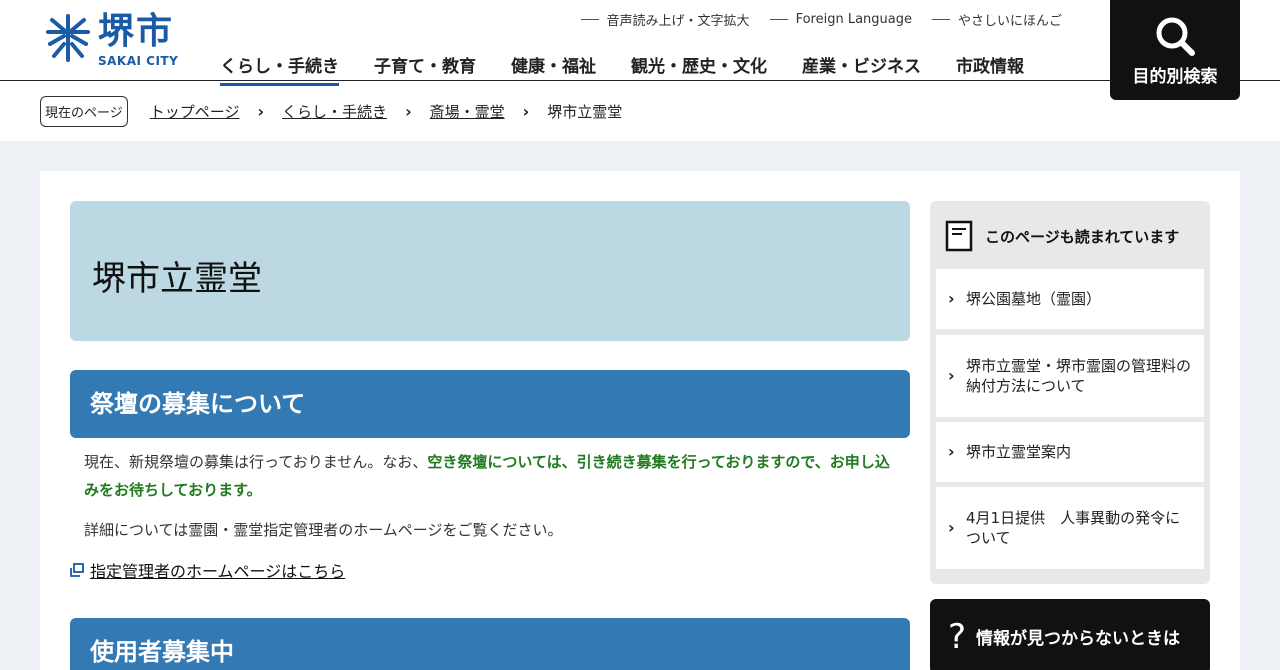  I want to click on related-pages-heading: このページも読まれています, so click(1062, 236).